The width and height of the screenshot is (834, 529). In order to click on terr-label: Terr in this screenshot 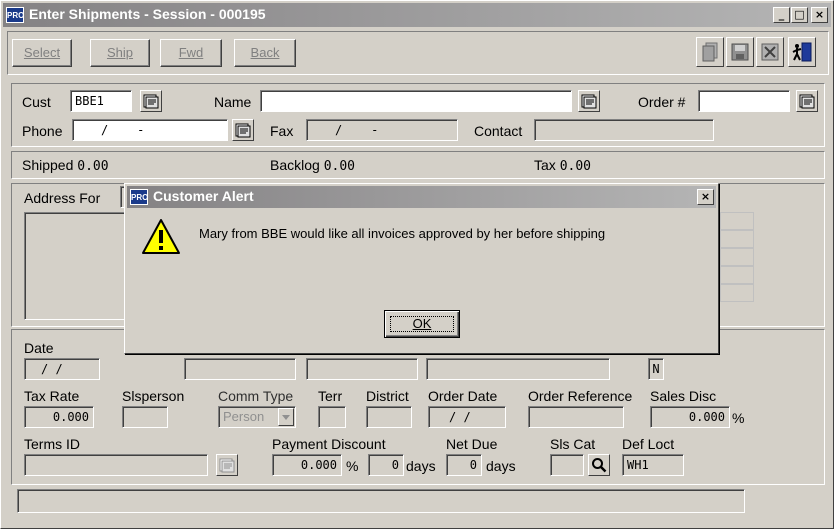, I will do `click(330, 396)`.